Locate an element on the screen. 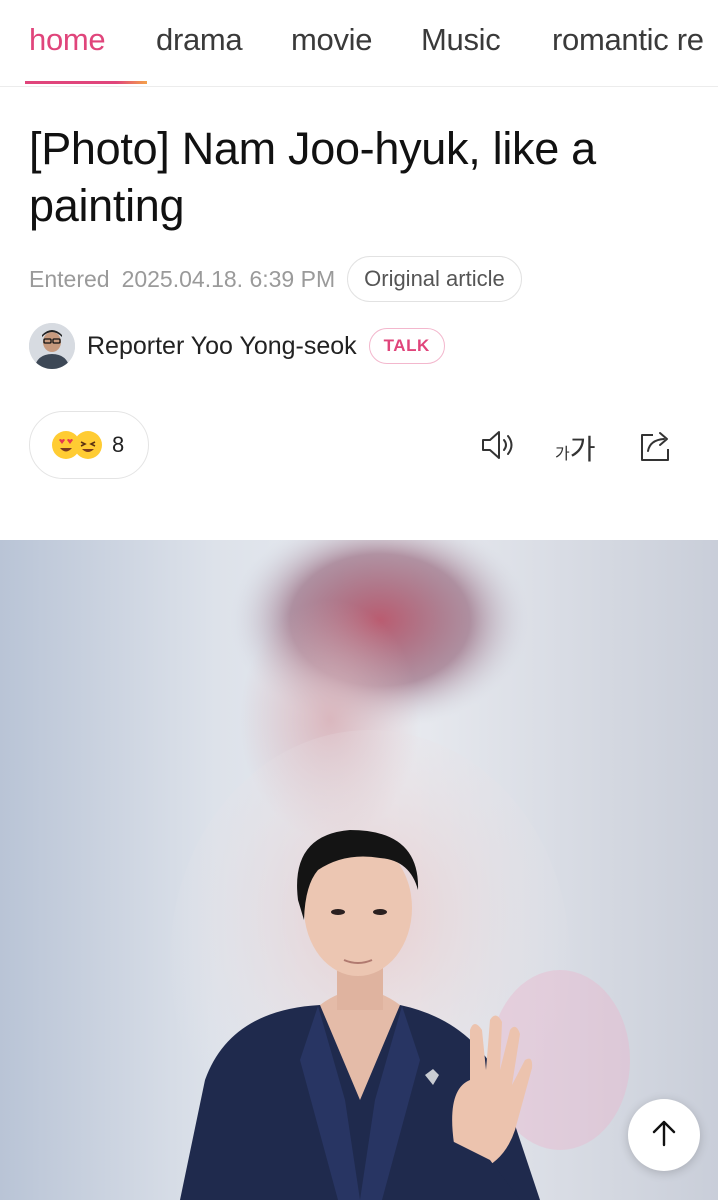  nav-tab-drama: drama is located at coordinates (199, 40).